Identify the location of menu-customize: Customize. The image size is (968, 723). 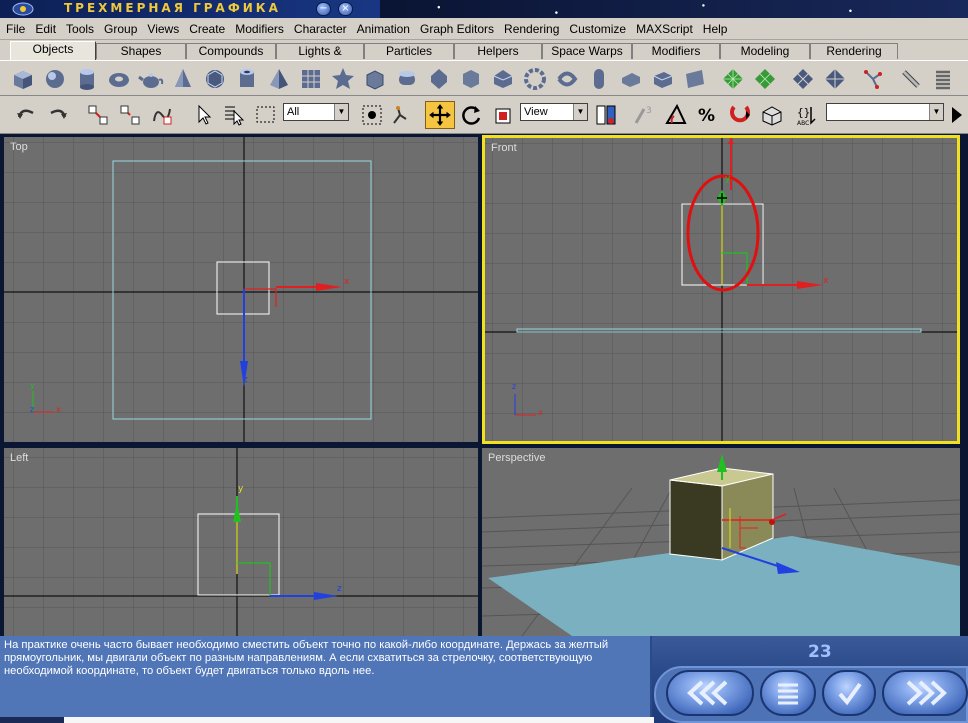
(597, 29).